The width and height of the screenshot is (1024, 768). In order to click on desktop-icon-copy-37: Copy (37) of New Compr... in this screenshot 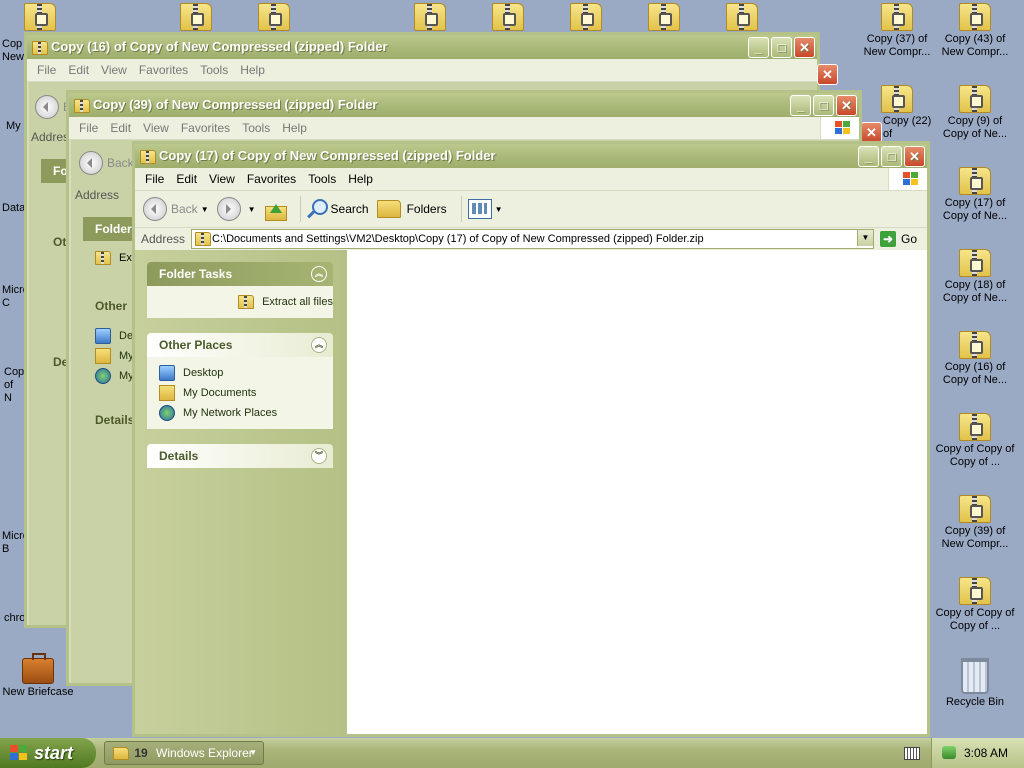, I will do `click(897, 31)`.